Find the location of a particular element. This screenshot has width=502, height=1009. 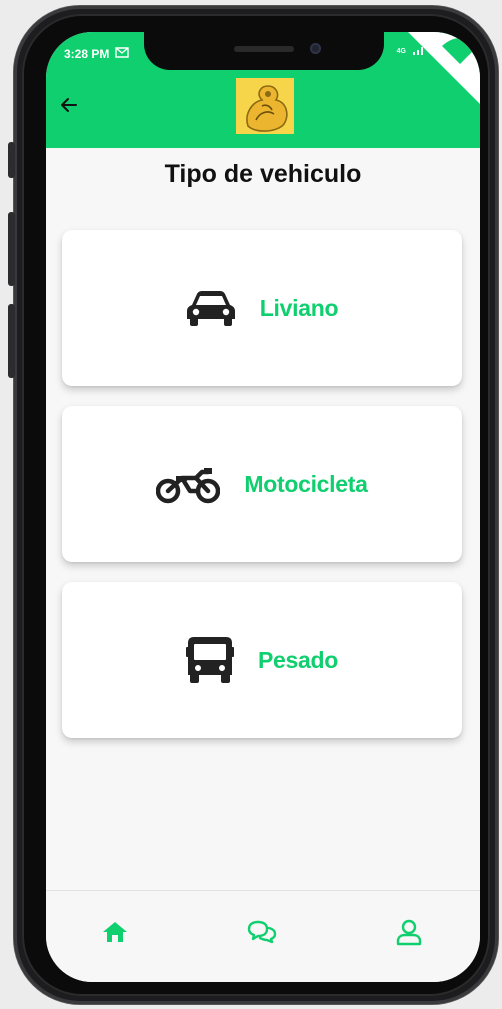

speaker-grille is located at coordinates (264, 49).